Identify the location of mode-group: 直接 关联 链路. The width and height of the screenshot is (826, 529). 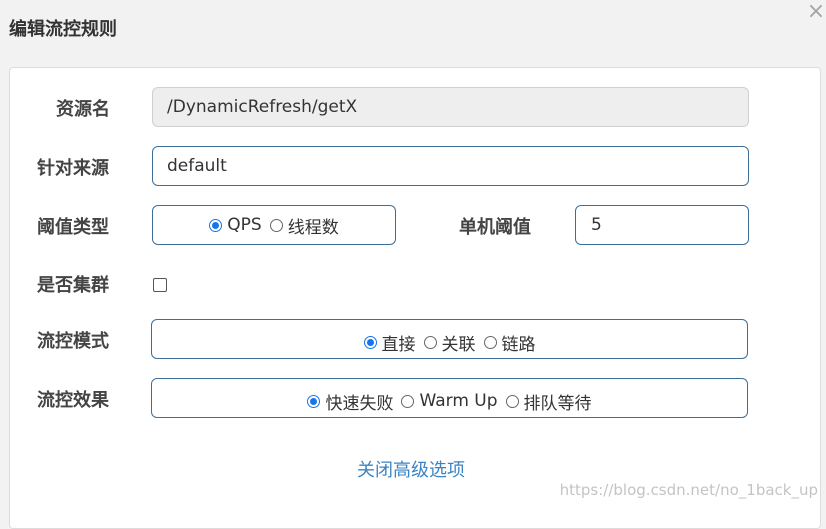
(449, 339).